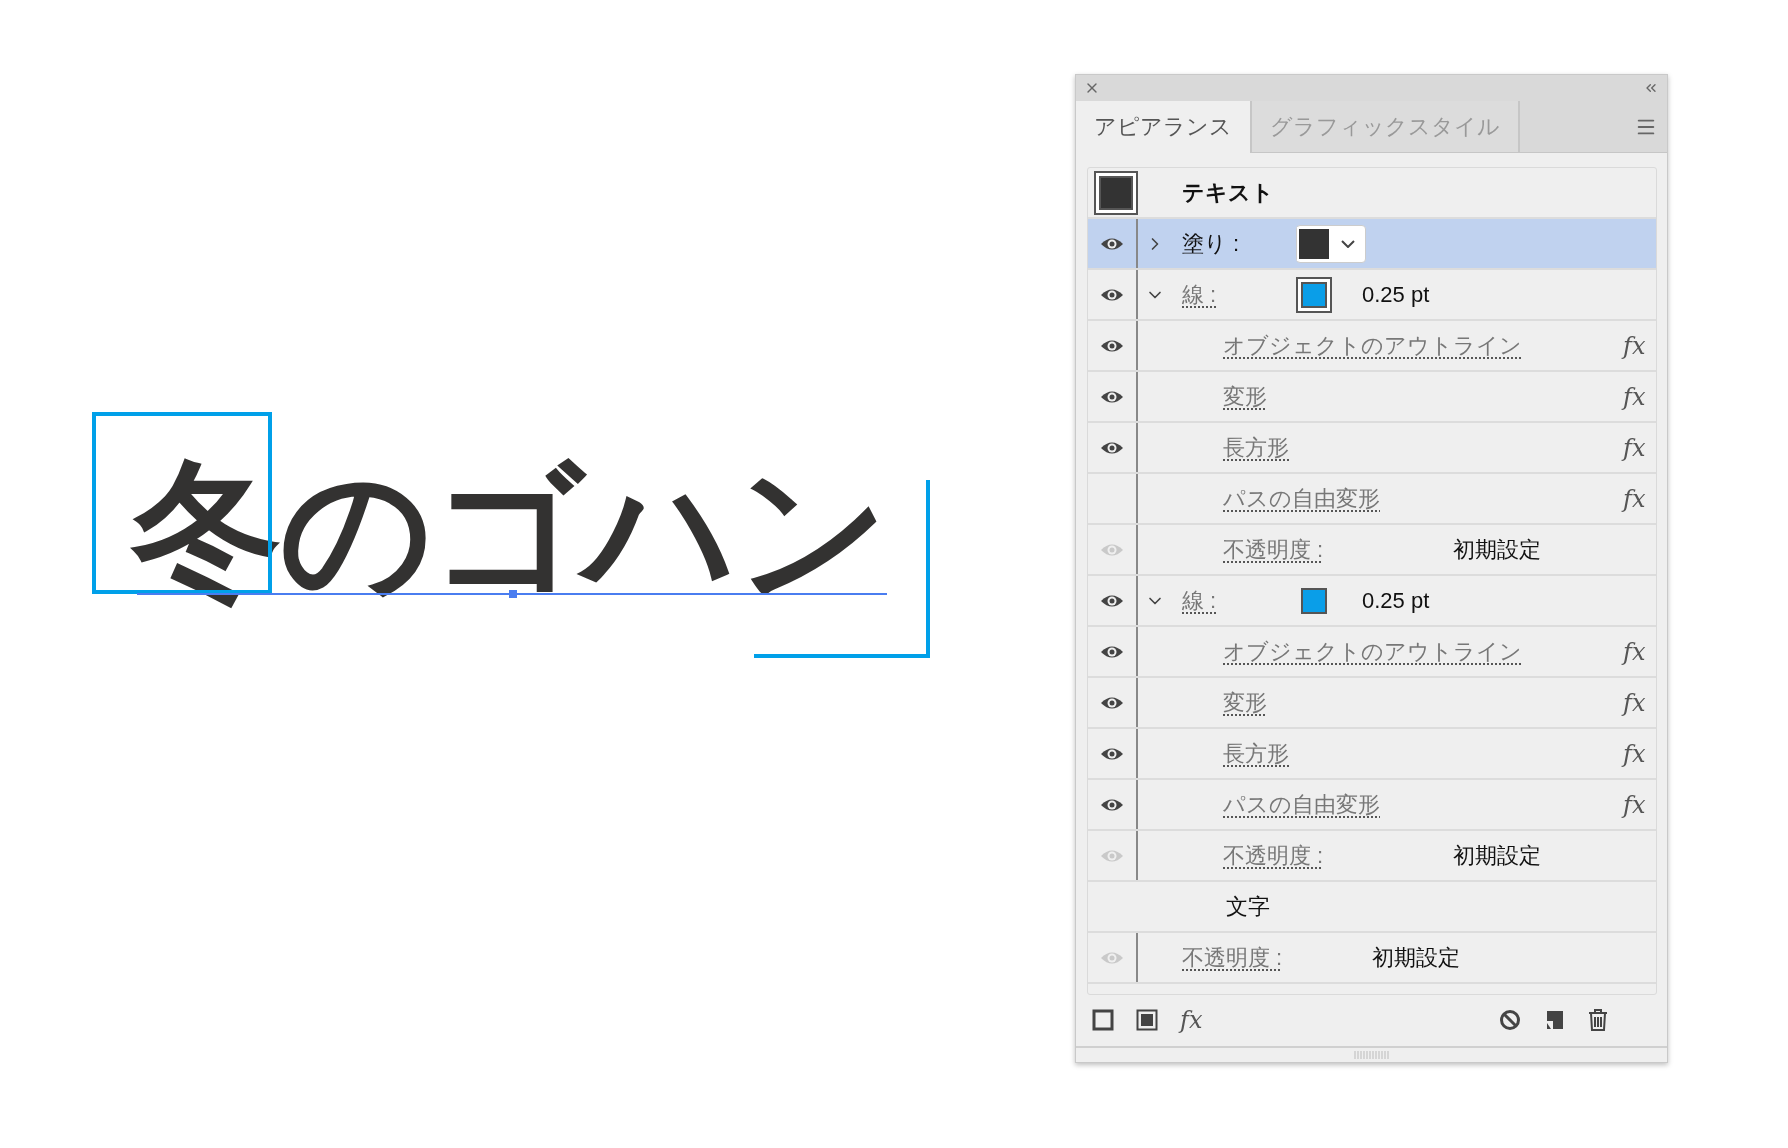 Image resolution: width=1788 pixels, height=1148 pixels. I want to click on fill-color-dropdown, so click(1331, 243).